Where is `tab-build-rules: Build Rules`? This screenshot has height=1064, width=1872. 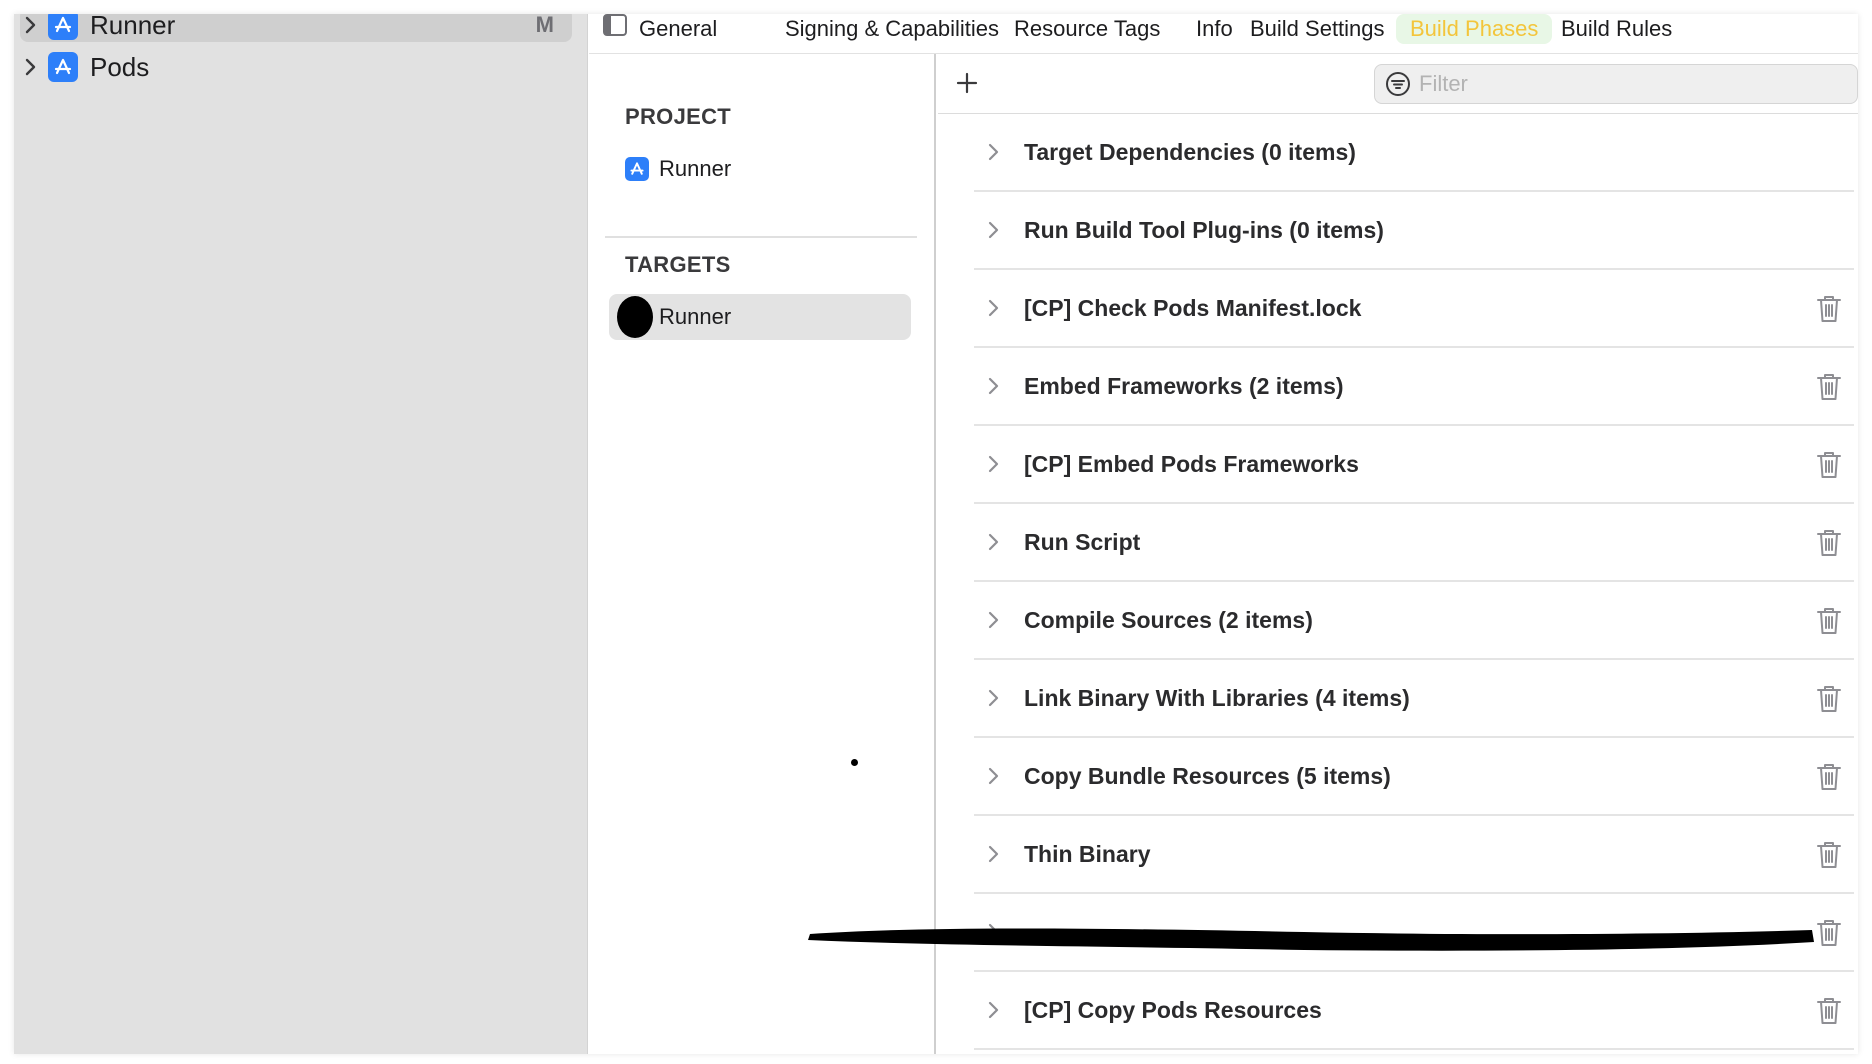
tab-build-rules: Build Rules is located at coordinates (1616, 29).